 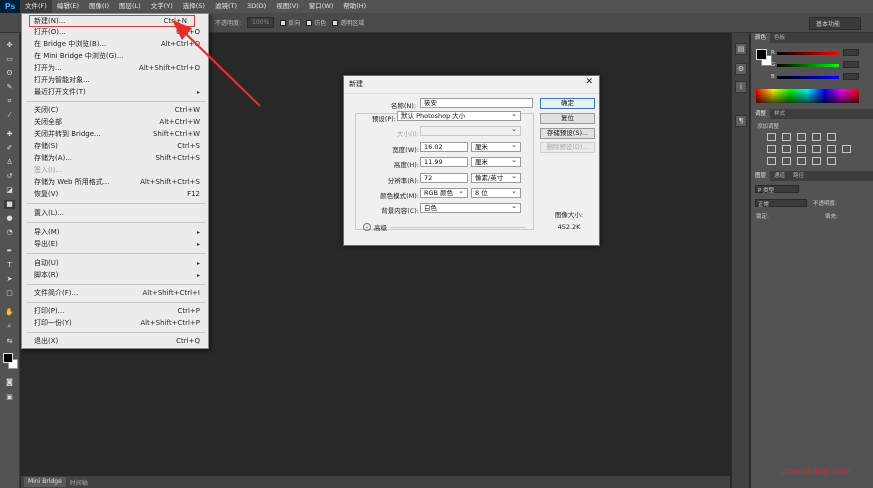 What do you see at coordinates (567, 103) in the screenshot?
I see `ok-button: 确定` at bounding box center [567, 103].